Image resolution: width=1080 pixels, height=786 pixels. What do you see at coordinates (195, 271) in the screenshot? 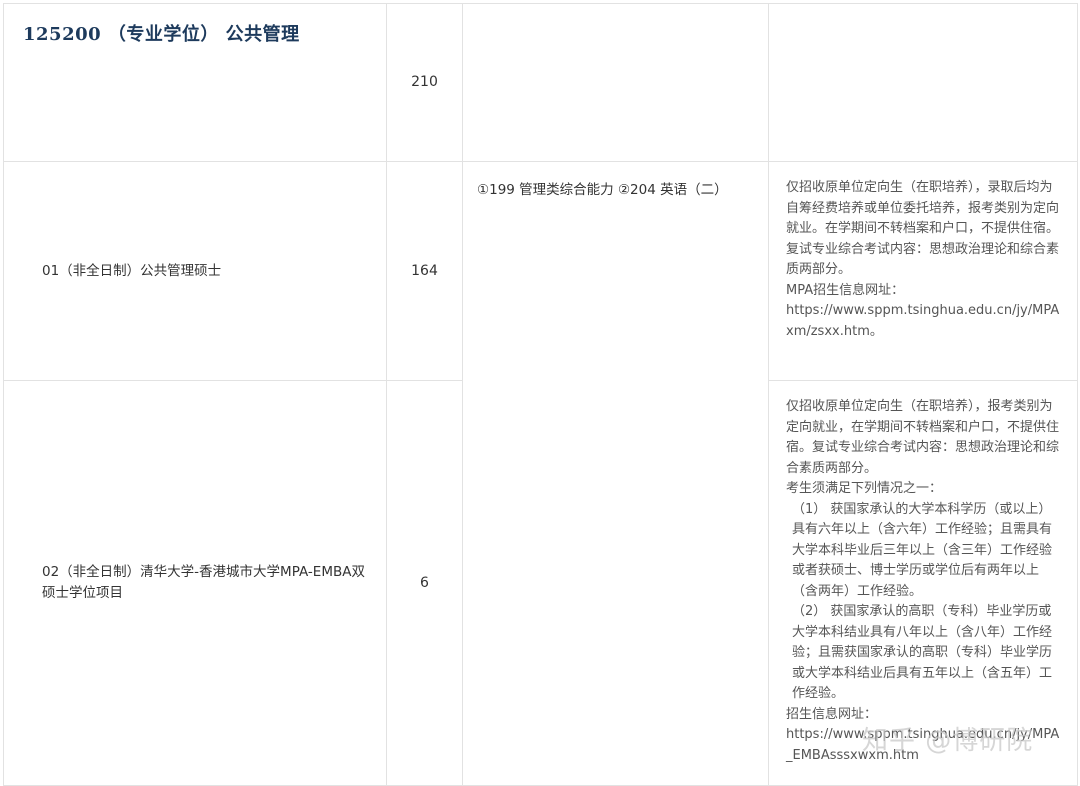
I see `direction-name: 01（非全日制）公共管理硕士` at bounding box center [195, 271].